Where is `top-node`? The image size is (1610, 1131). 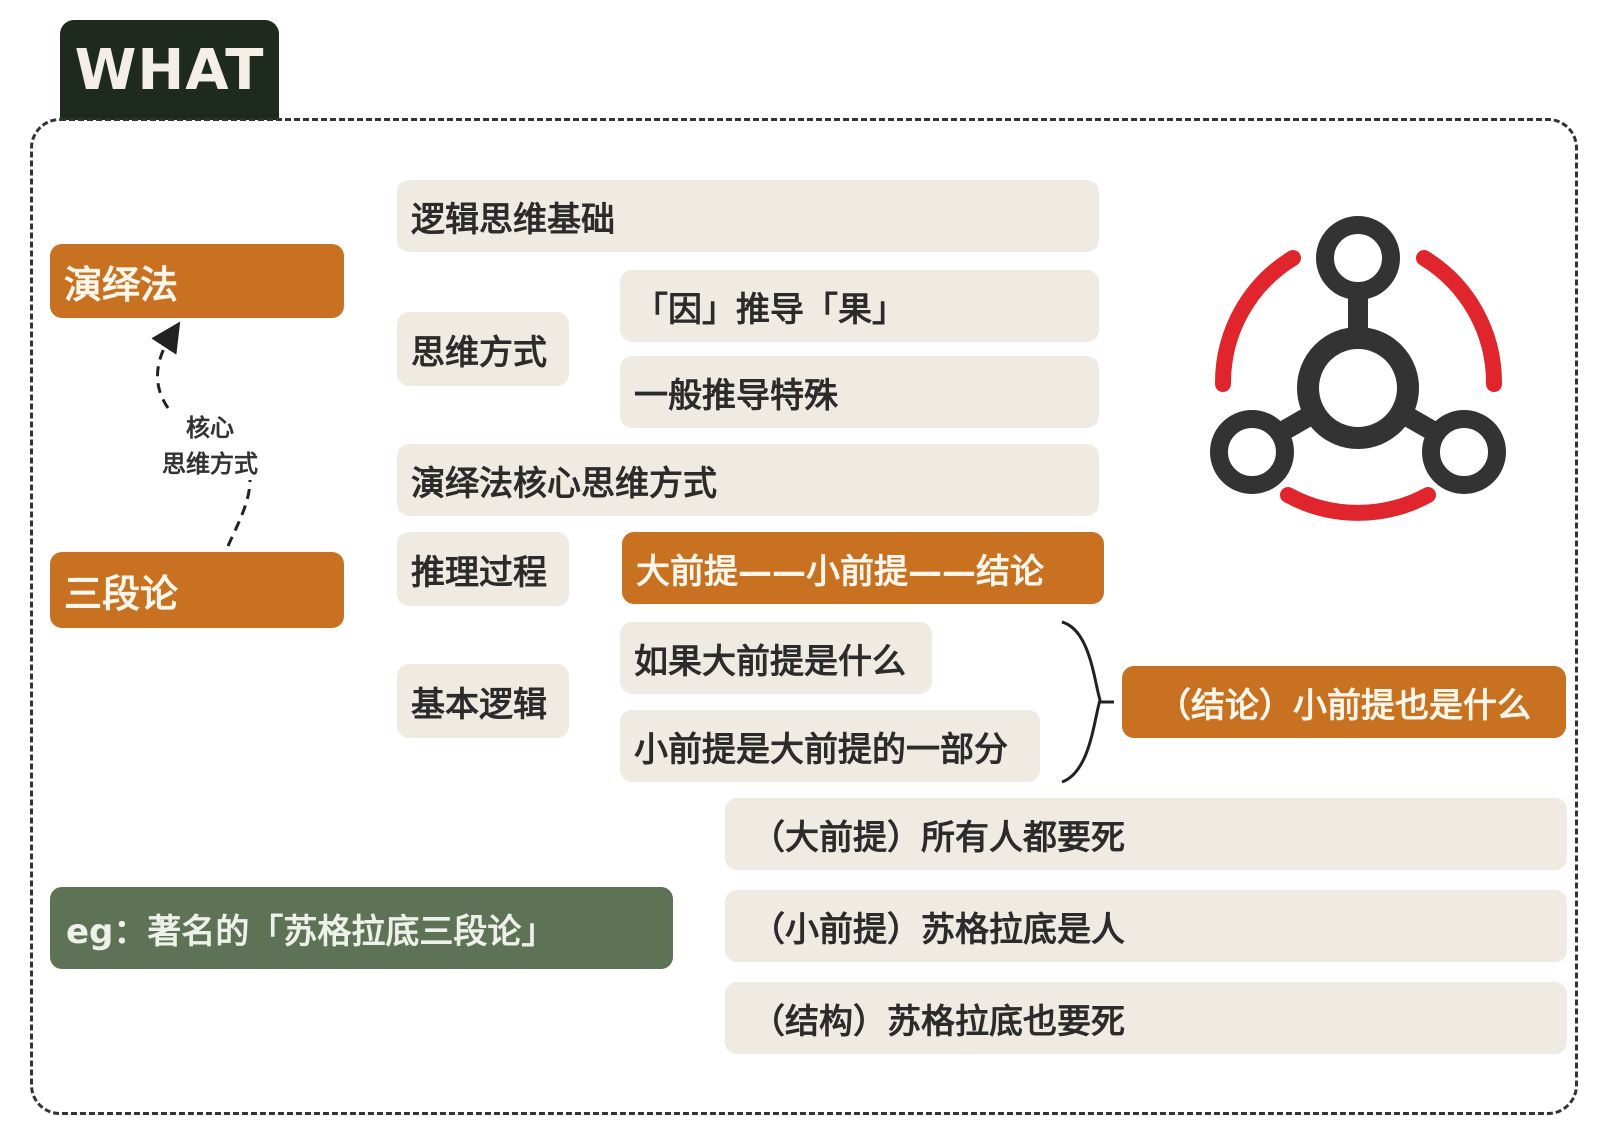 top-node is located at coordinates (1358, 258).